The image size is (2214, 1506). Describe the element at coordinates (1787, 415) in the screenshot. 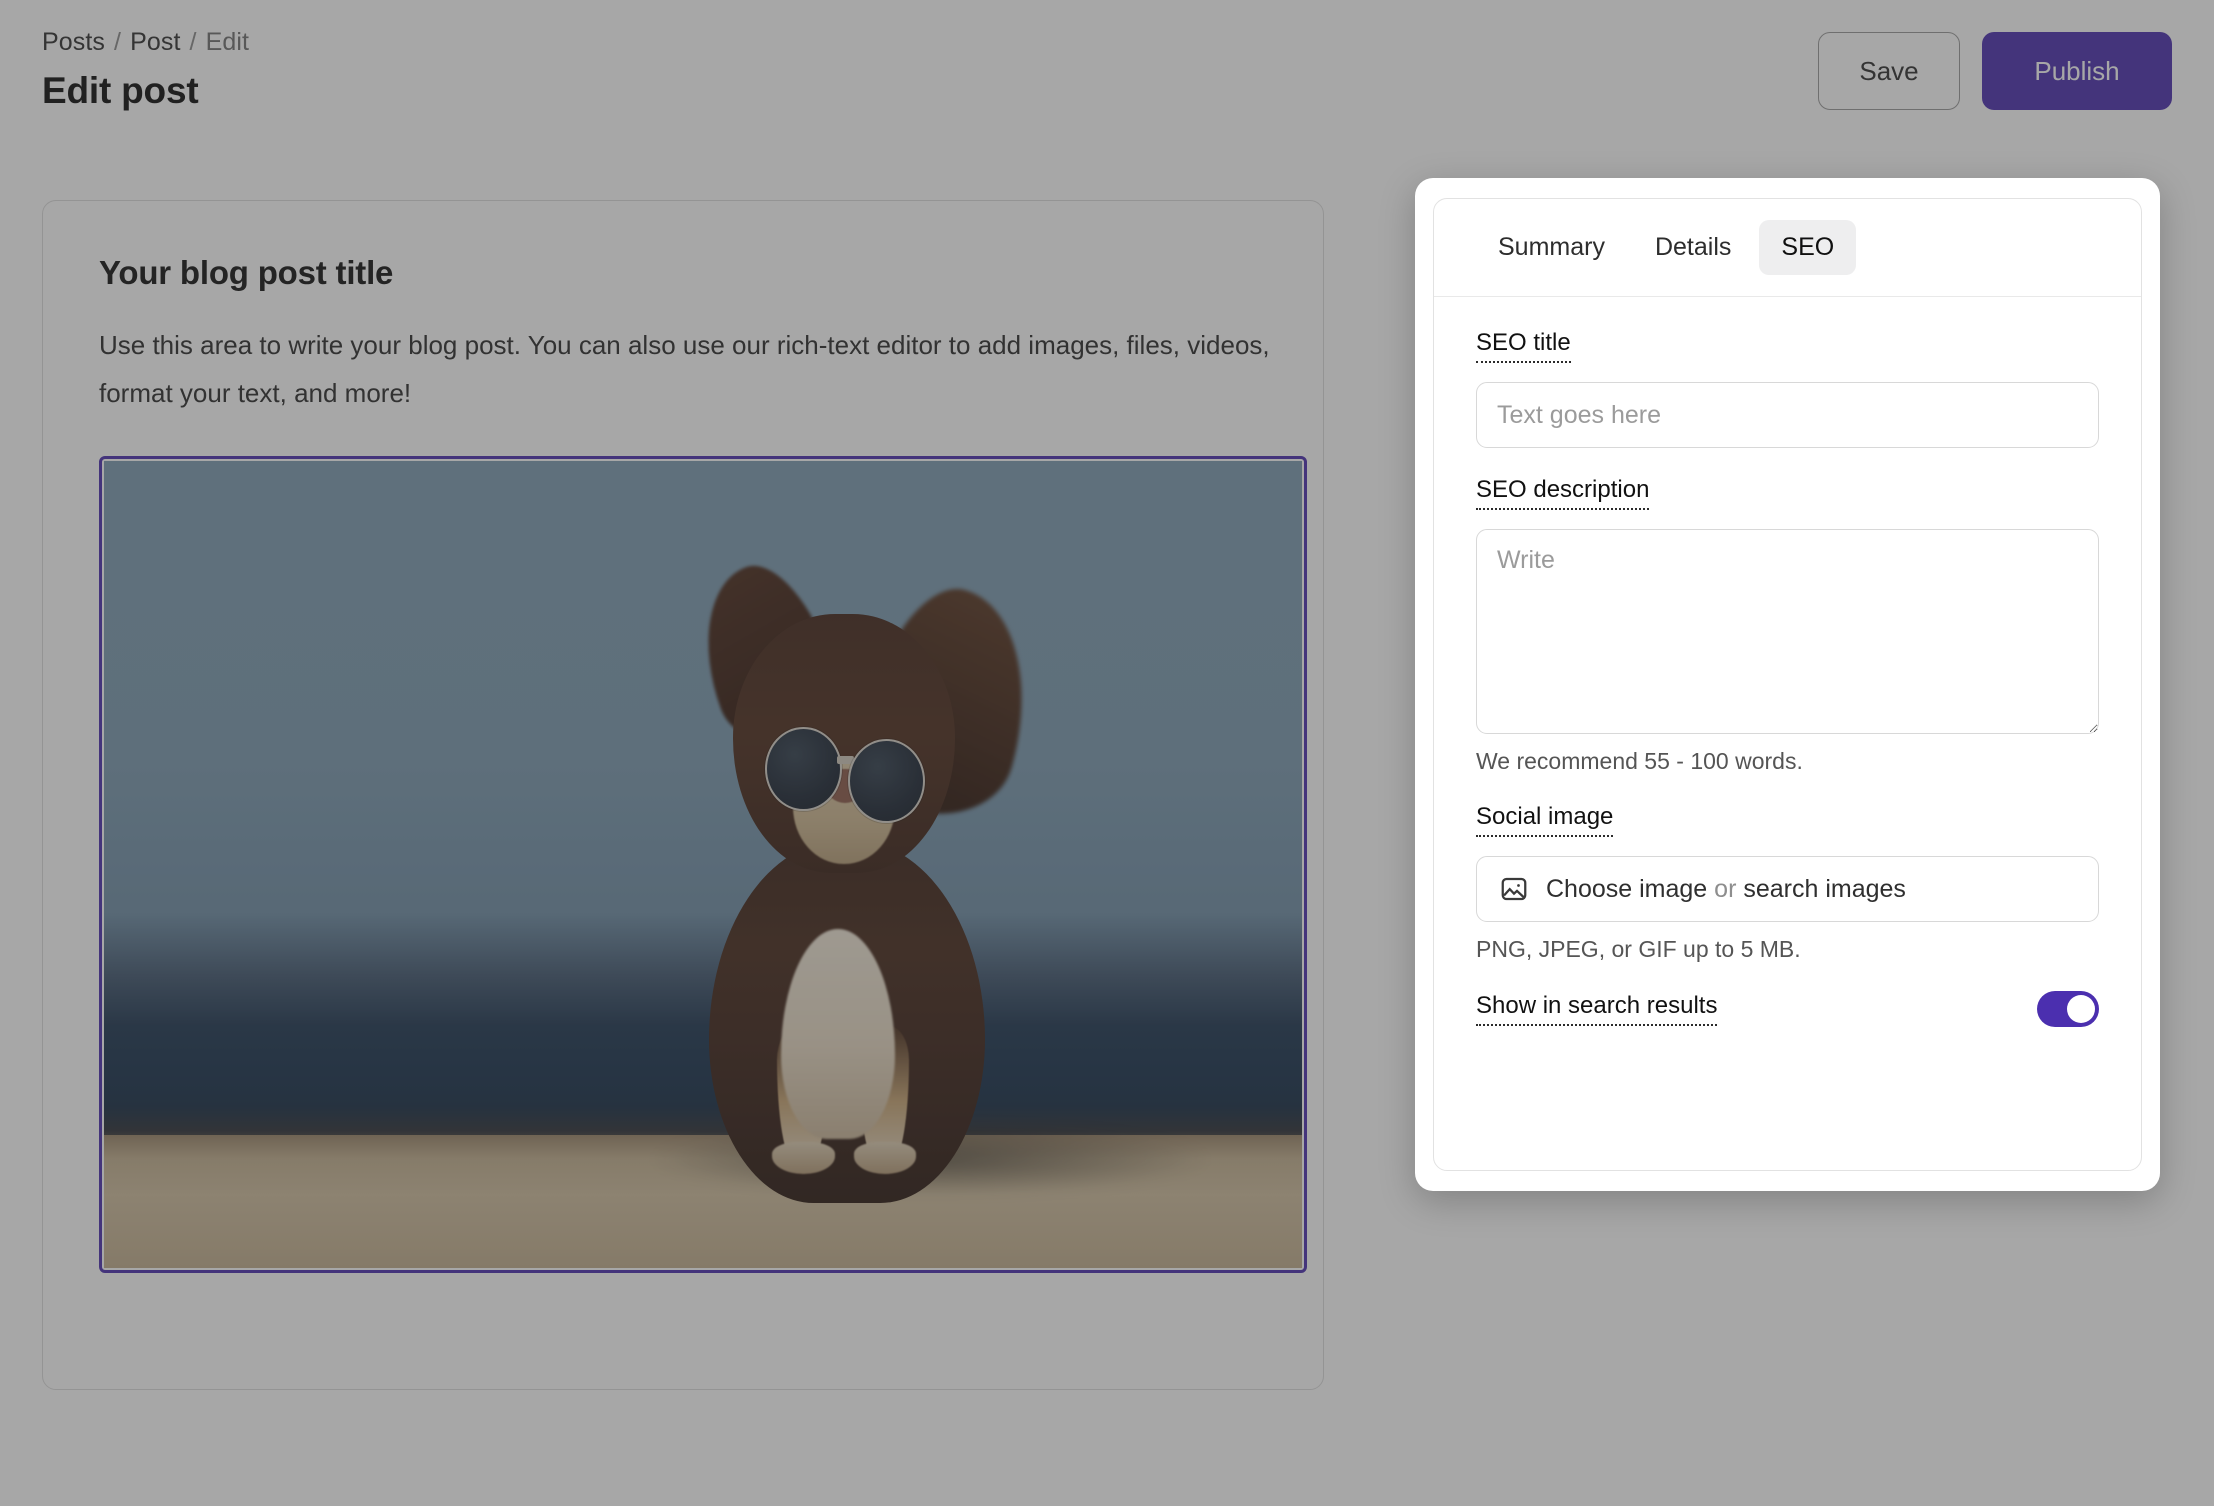

I see `seo-title-input` at that location.